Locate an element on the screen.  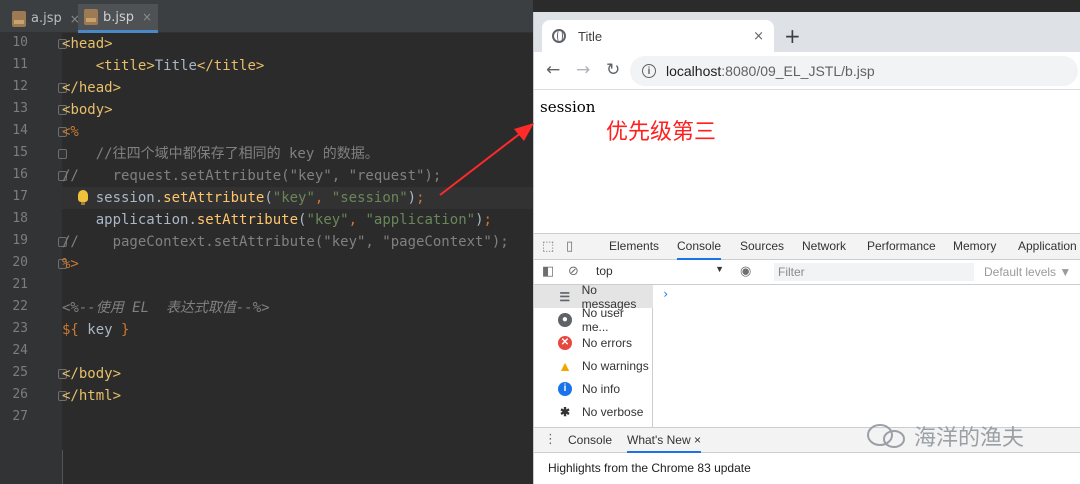
browser-toolbar: ← → ↻ i localhost:8080/09_EL_JSTL/b.jsp is located at coordinates (807, 71).